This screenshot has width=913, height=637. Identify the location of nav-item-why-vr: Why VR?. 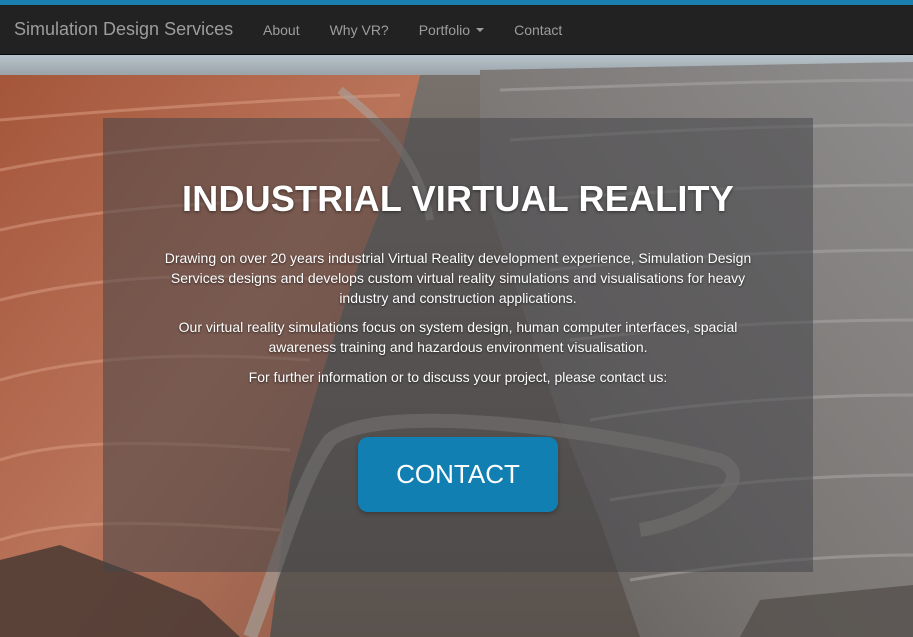
(359, 30).